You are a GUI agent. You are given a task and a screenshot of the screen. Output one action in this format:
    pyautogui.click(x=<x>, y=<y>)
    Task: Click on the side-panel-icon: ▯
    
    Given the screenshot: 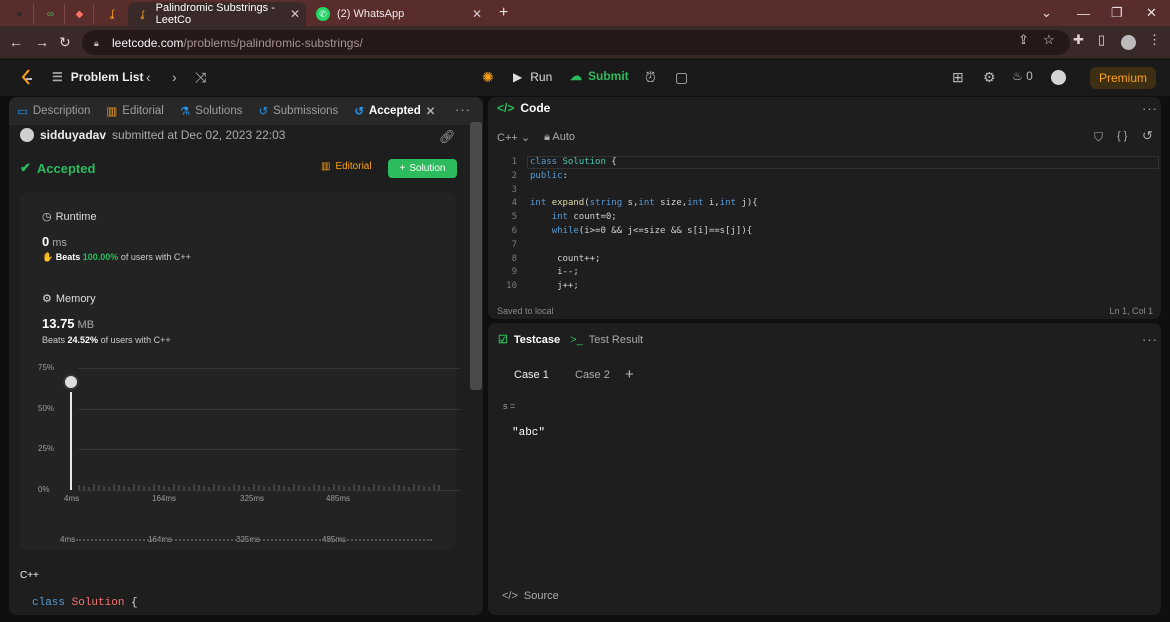 What is the action you would take?
    pyautogui.click(x=1101, y=40)
    